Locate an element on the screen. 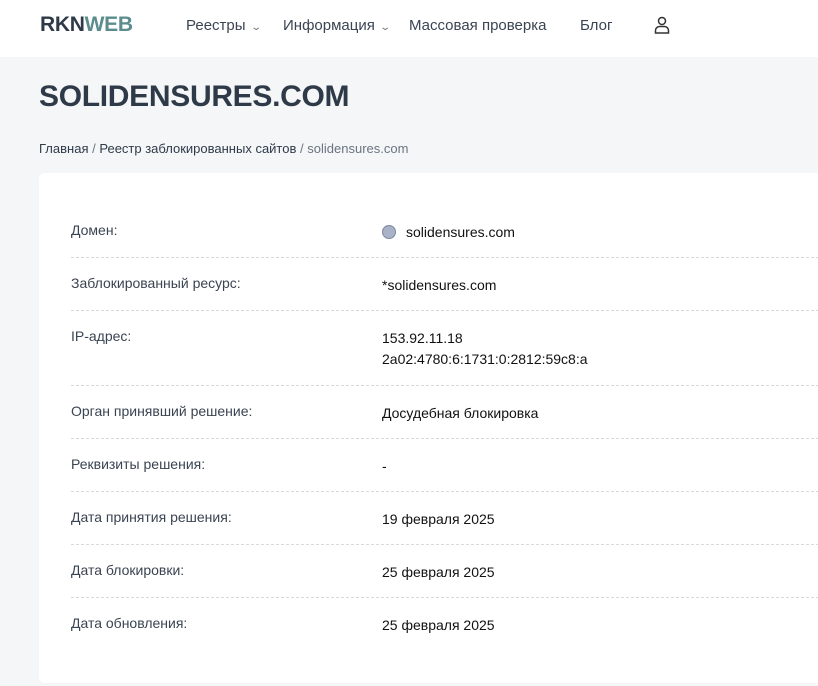 This screenshot has width=818, height=686. info-row-update-date: Дата обновления: 25 февраля 2025 is located at coordinates (444, 624).